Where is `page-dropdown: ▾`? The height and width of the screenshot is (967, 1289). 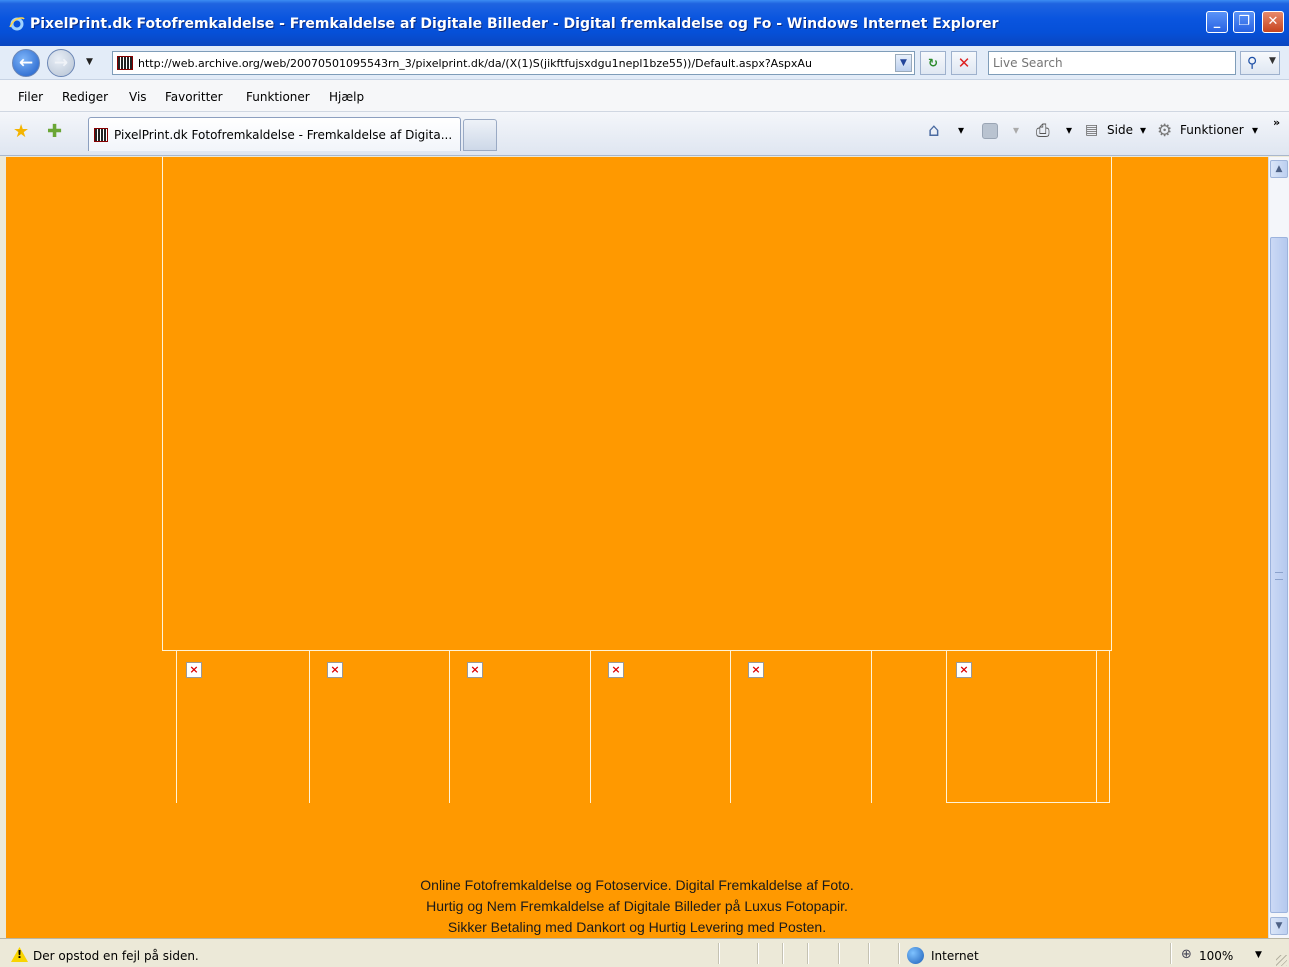 page-dropdown: ▾ is located at coordinates (1143, 130).